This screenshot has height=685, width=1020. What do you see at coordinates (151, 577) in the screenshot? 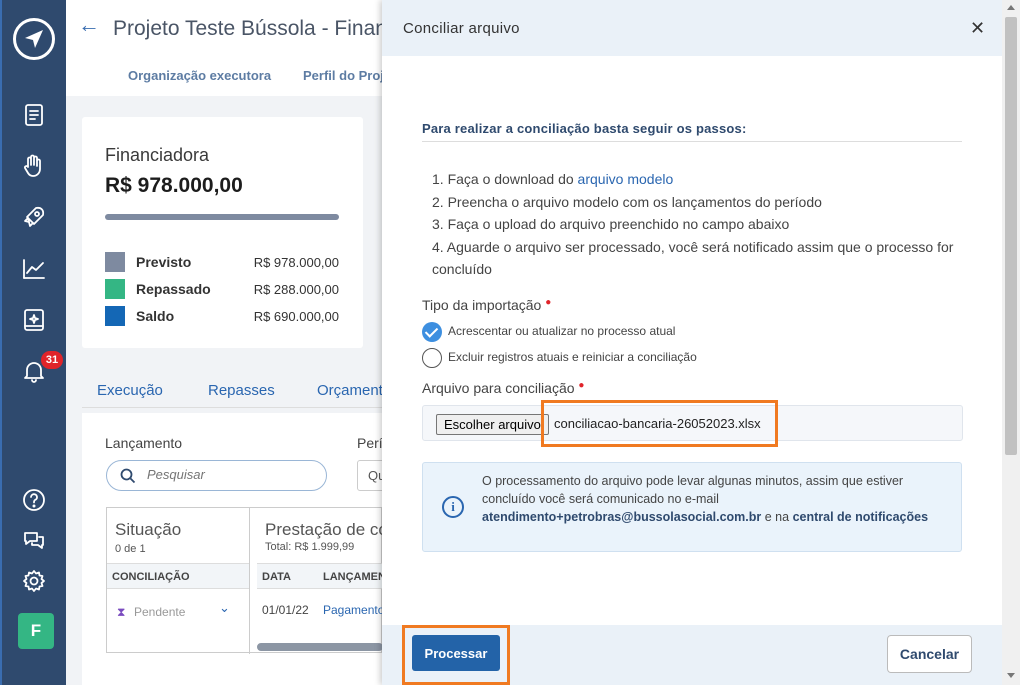
I see `conciliacao-col-label: CONCILIAÇÃO` at bounding box center [151, 577].